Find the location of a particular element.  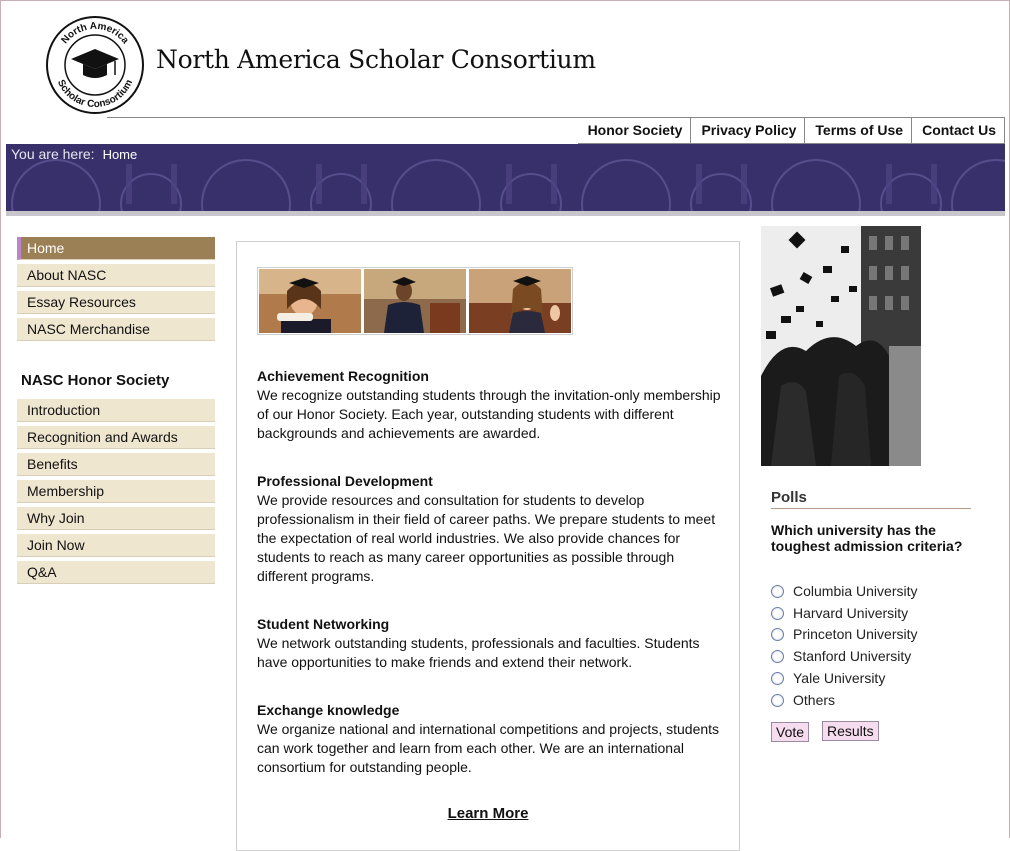

poll-option-label: Columbia University is located at coordinates (855, 591).